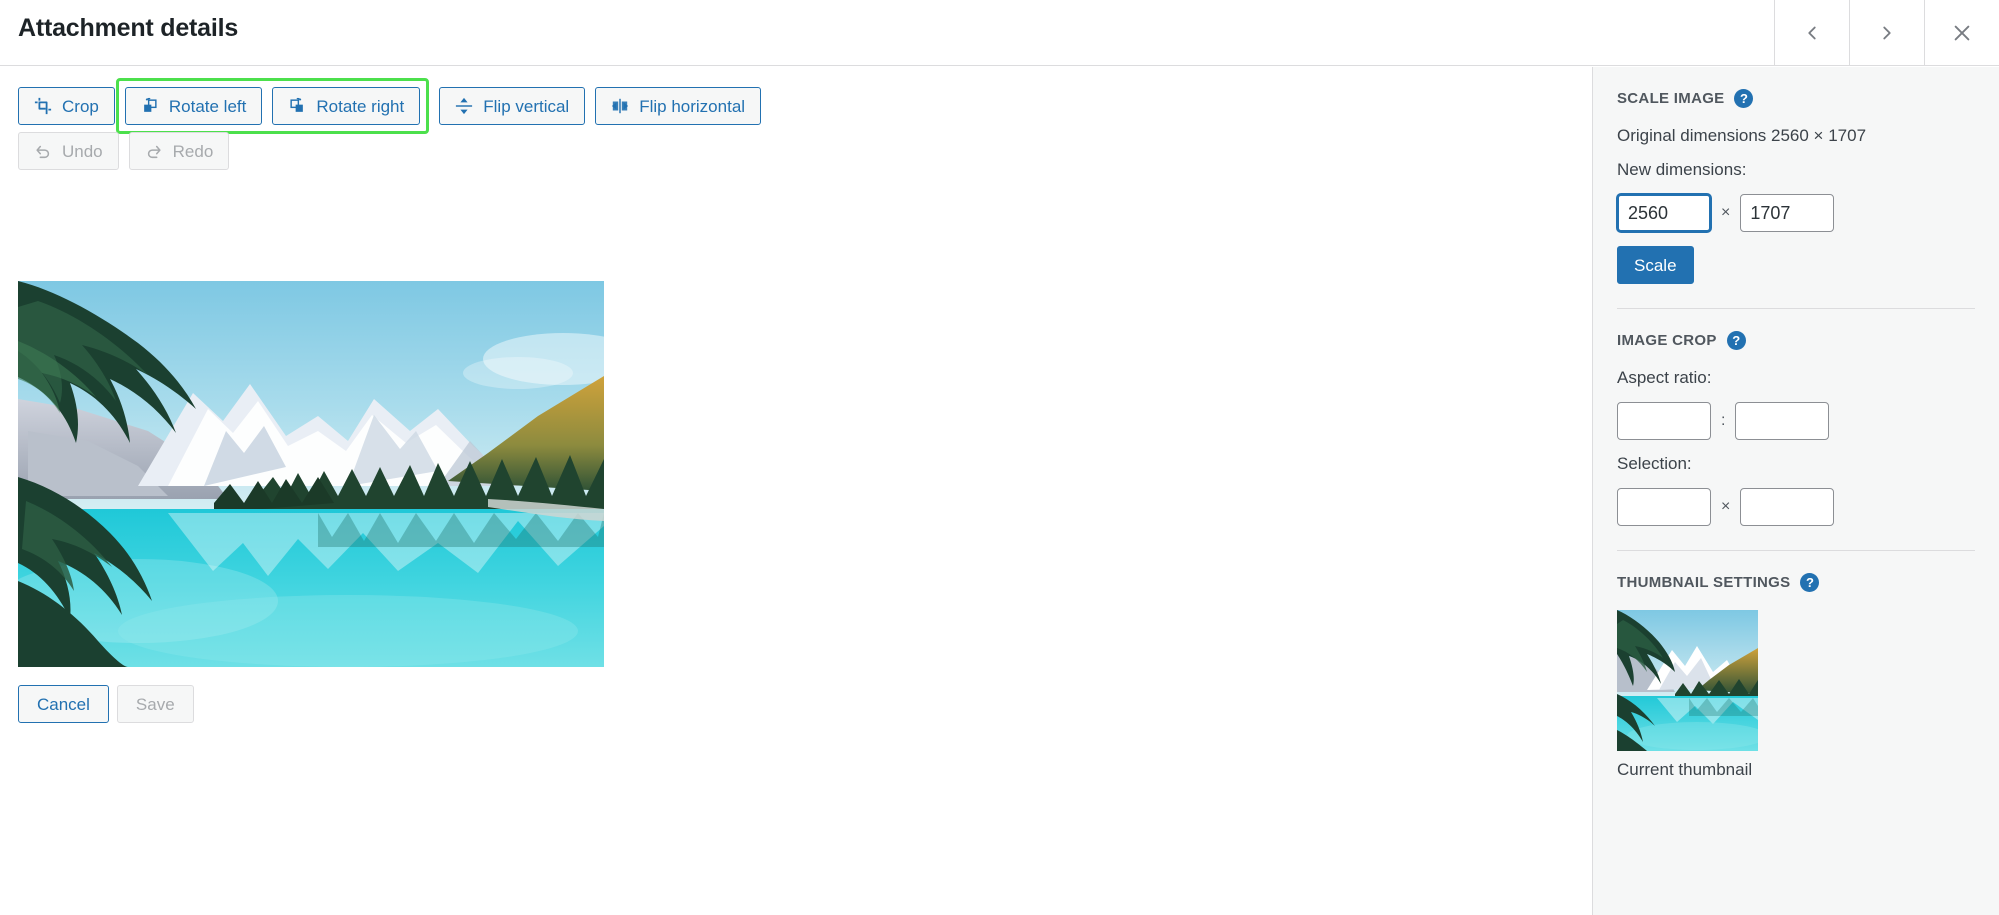  I want to click on redo-button-label: Redo, so click(193, 151).